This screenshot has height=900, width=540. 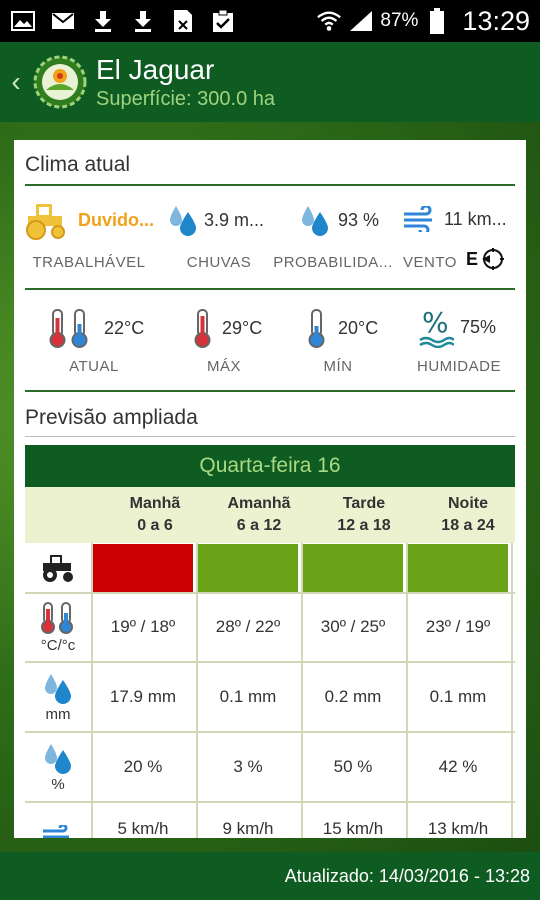 What do you see at coordinates (458, 696) in the screenshot?
I see `rain-cell: 0.1 mm` at bounding box center [458, 696].